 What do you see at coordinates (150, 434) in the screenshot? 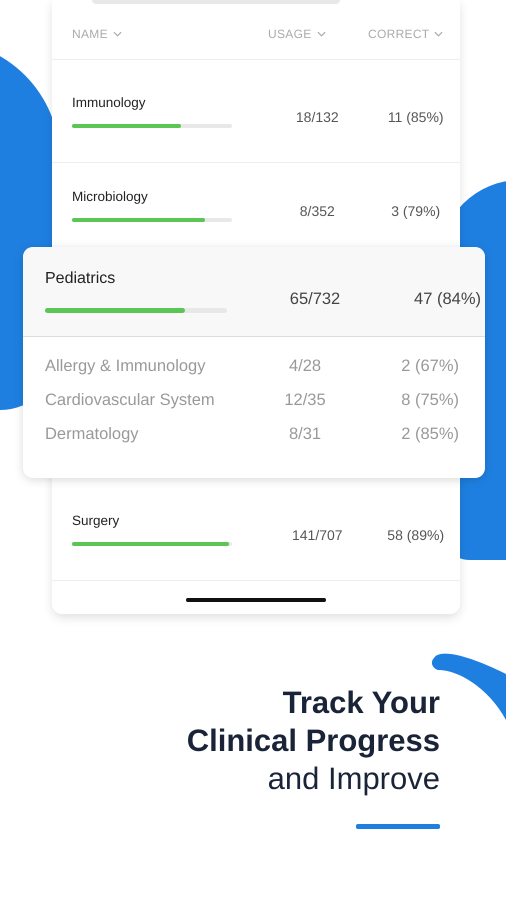
I see `subcategory-name: Dermatology` at bounding box center [150, 434].